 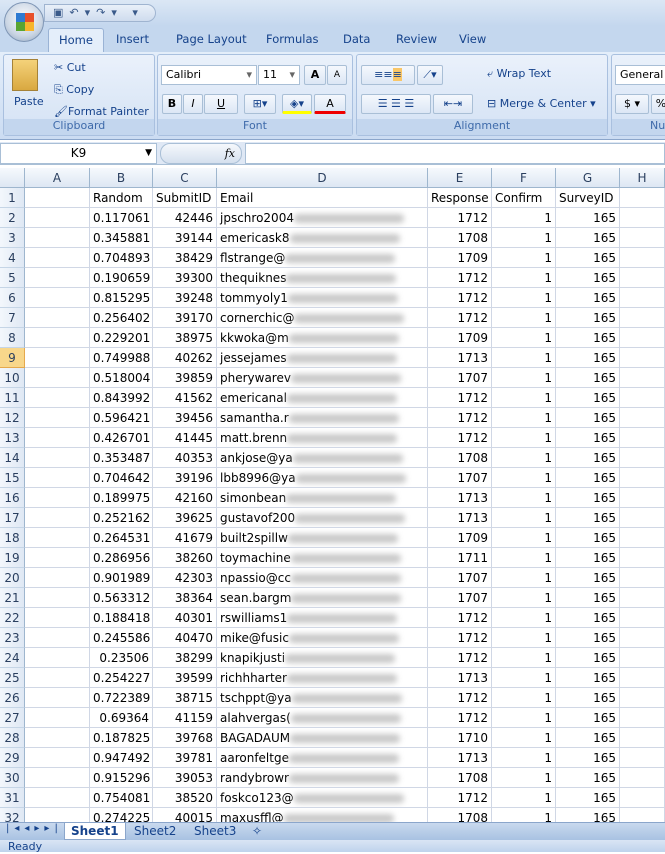 I want to click on cell-b21: 0.563312, so click(x=121, y=598).